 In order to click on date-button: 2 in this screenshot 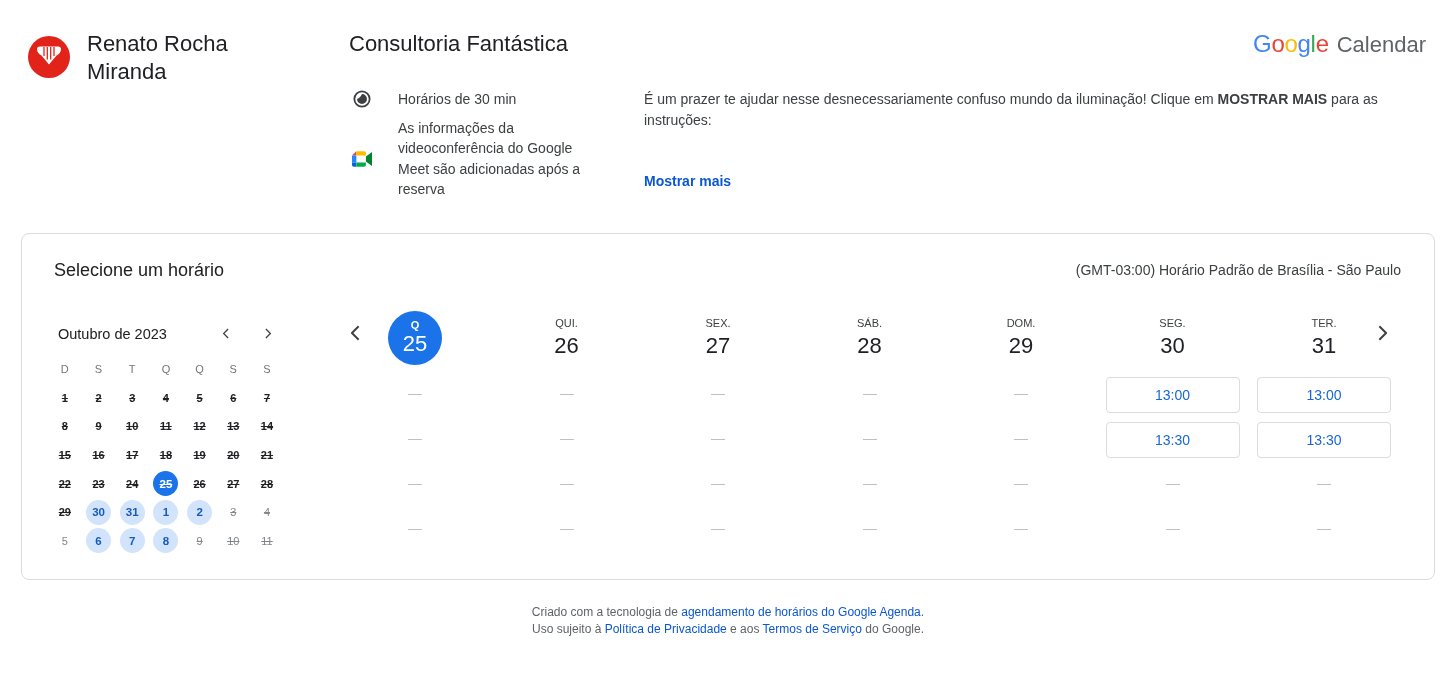, I will do `click(200, 512)`.